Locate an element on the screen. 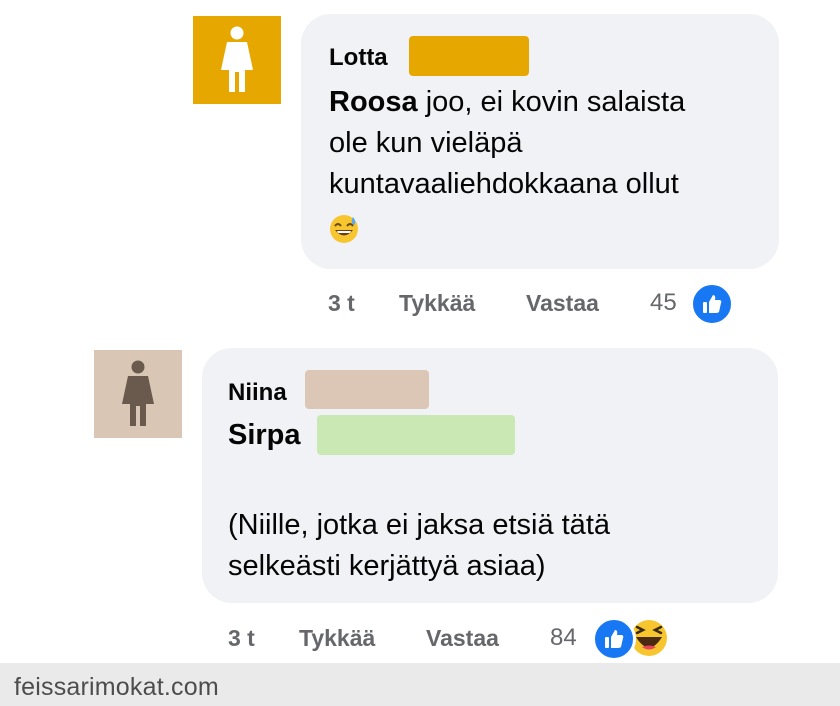  reaction-count: 84 is located at coordinates (563, 638).